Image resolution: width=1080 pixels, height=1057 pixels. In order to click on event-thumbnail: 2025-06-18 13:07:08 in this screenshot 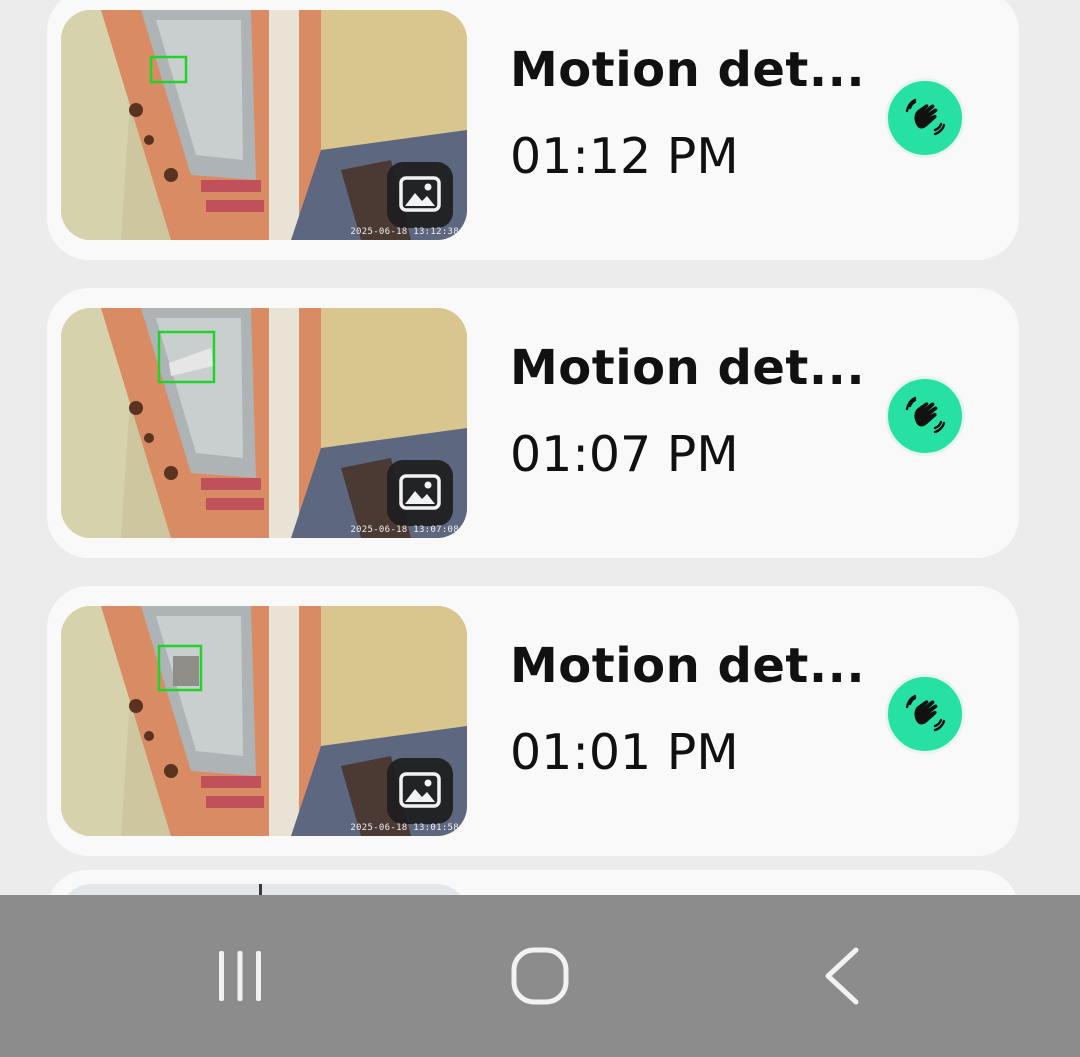, I will do `click(264, 423)`.